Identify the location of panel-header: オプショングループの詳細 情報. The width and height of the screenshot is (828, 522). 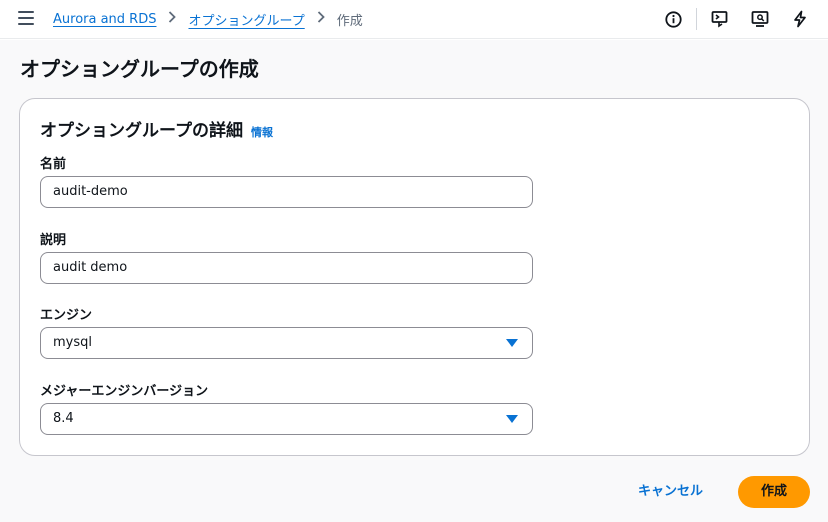
(156, 128).